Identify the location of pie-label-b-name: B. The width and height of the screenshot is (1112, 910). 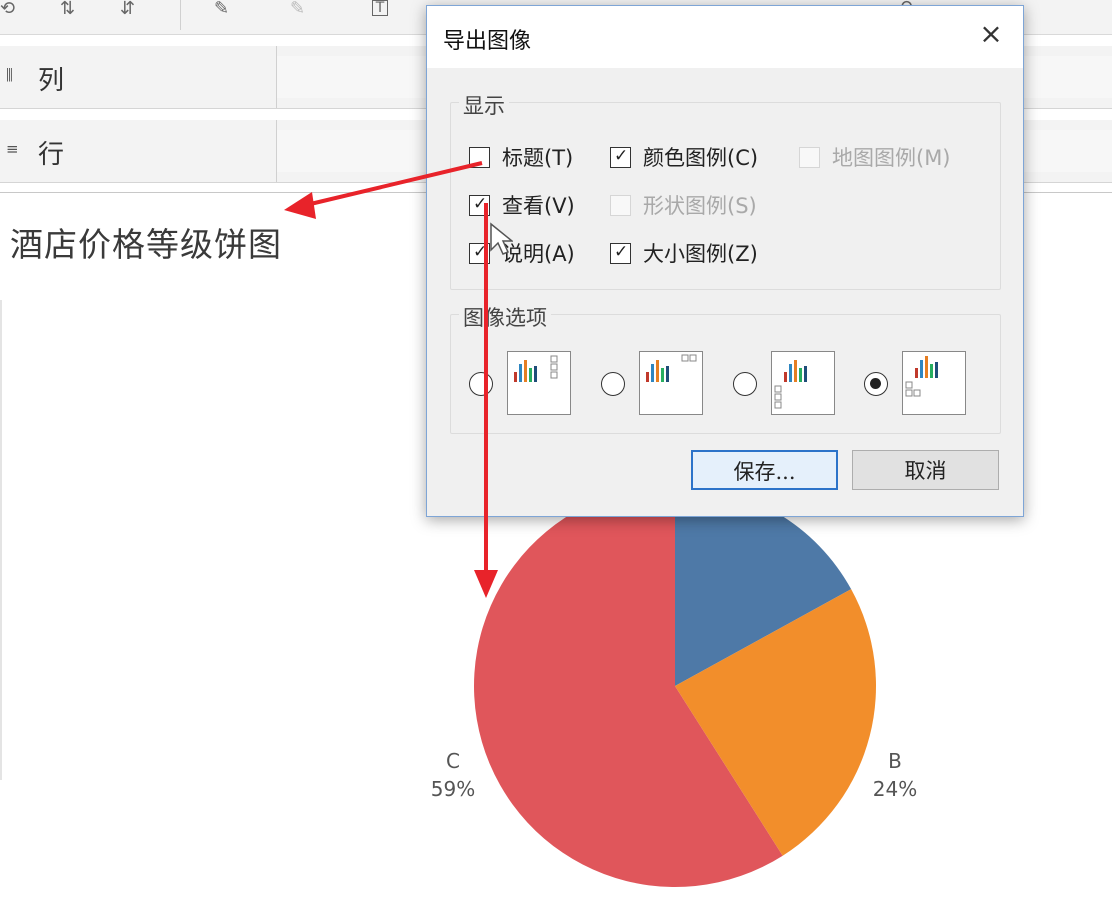
(895, 761).